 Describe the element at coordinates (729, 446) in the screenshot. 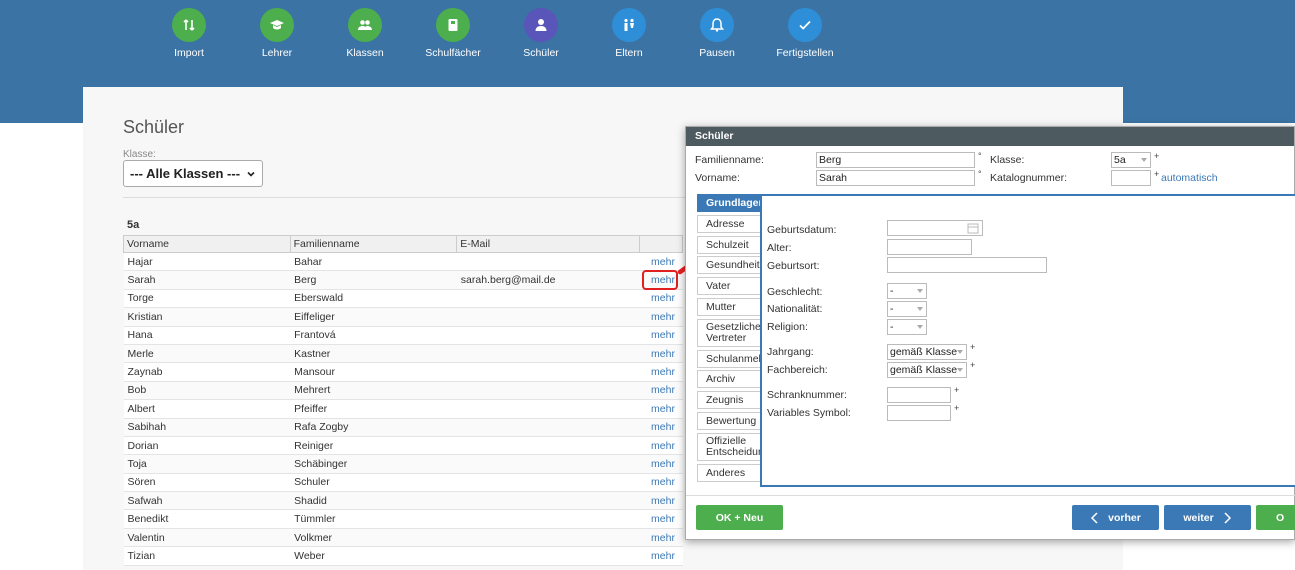

I see `tab-offizielle-entscheidungen: Offizielle Entscheidungen` at that location.